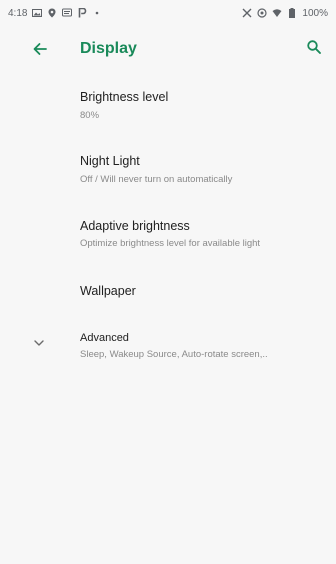 The width and height of the screenshot is (336, 564). I want to click on mute-icon, so click(247, 13).